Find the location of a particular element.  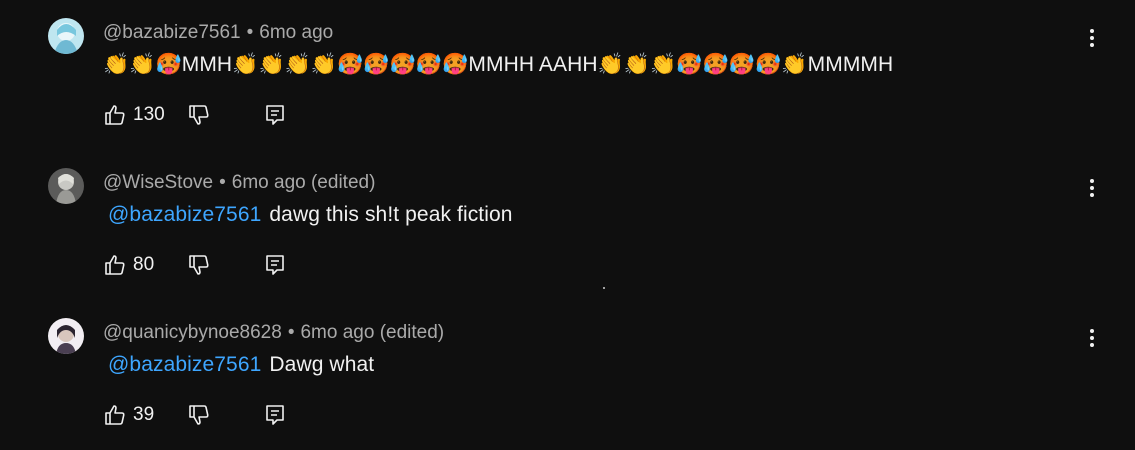

comment-meta: @WiseStove • 6mo ago (edited) is located at coordinates (239, 183).